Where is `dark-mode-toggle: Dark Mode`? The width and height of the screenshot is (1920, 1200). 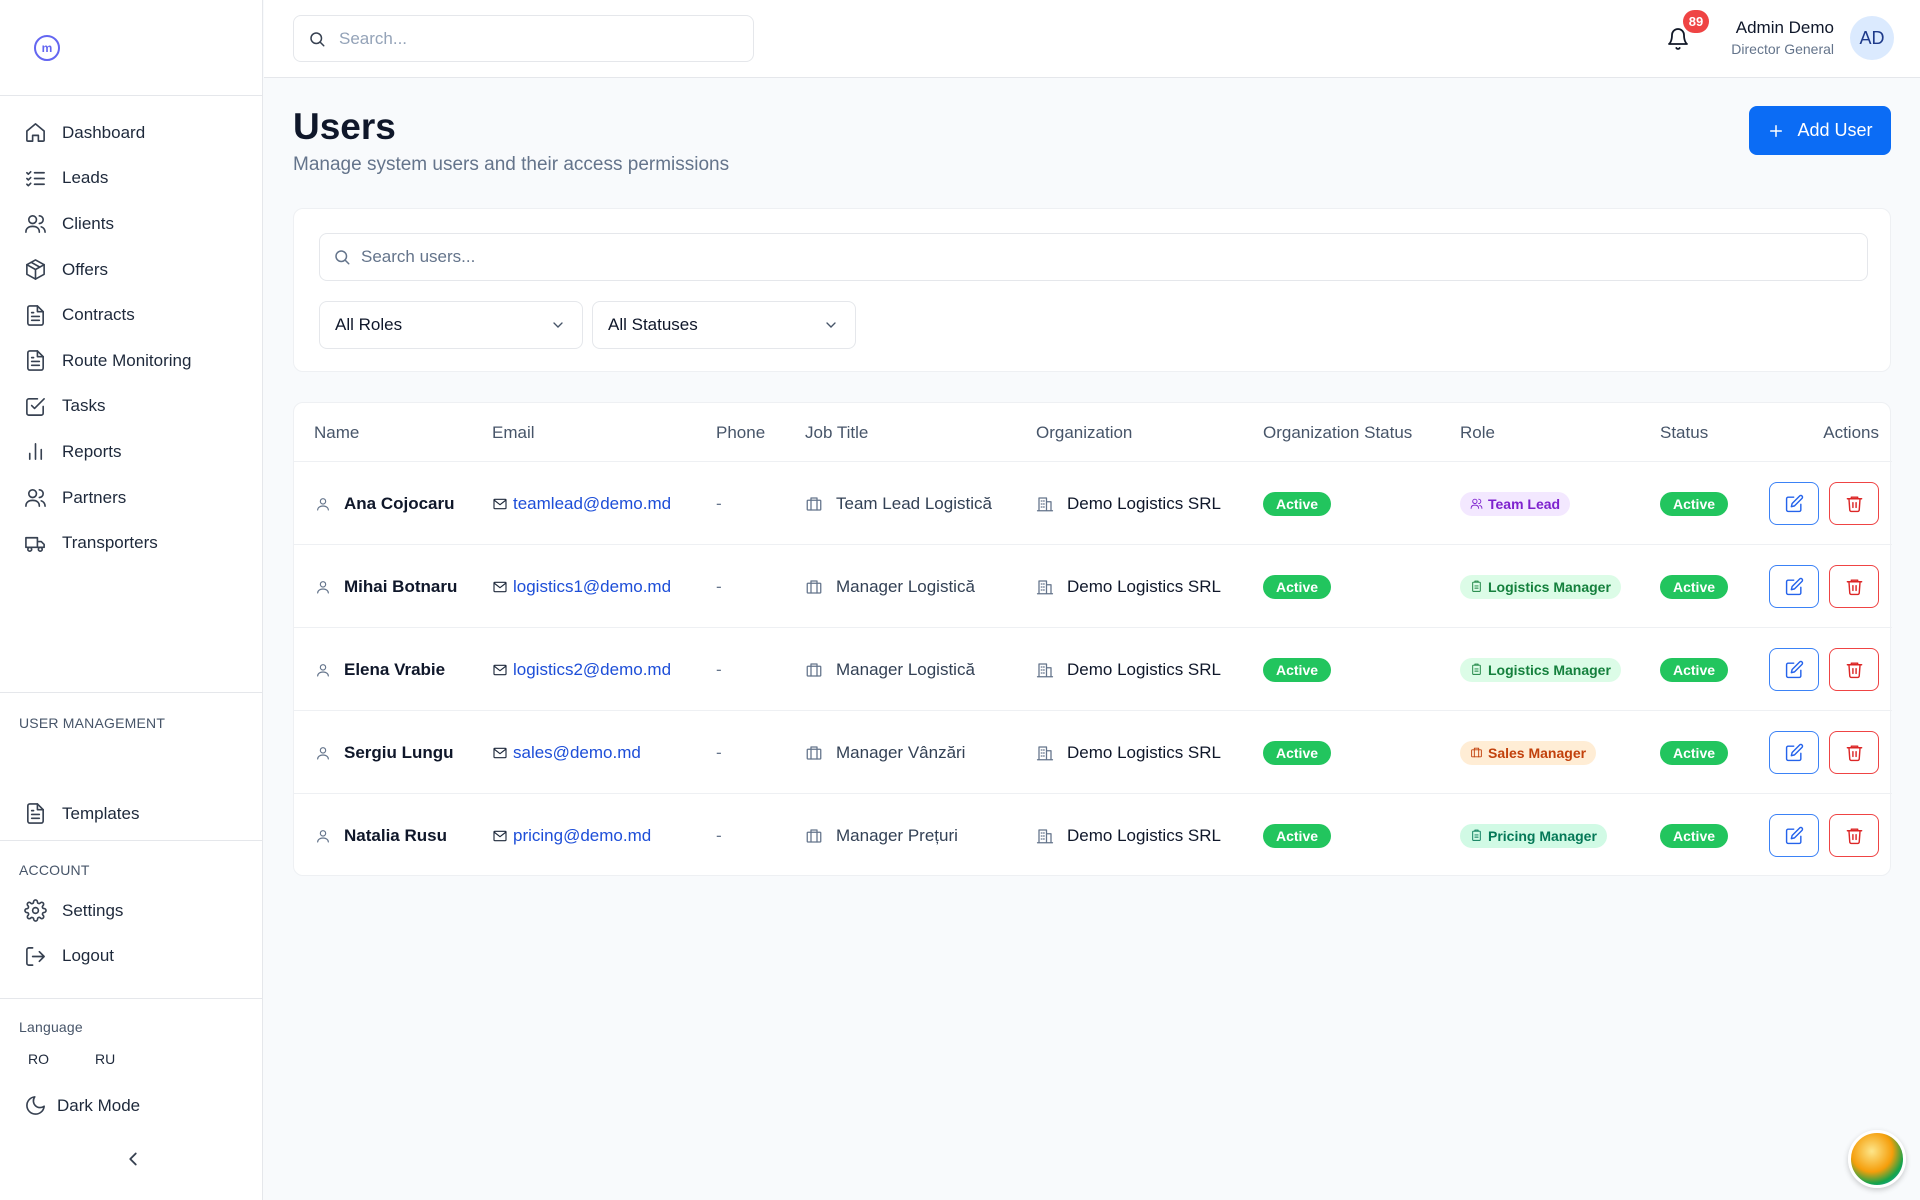 dark-mode-toggle: Dark Mode is located at coordinates (131, 1106).